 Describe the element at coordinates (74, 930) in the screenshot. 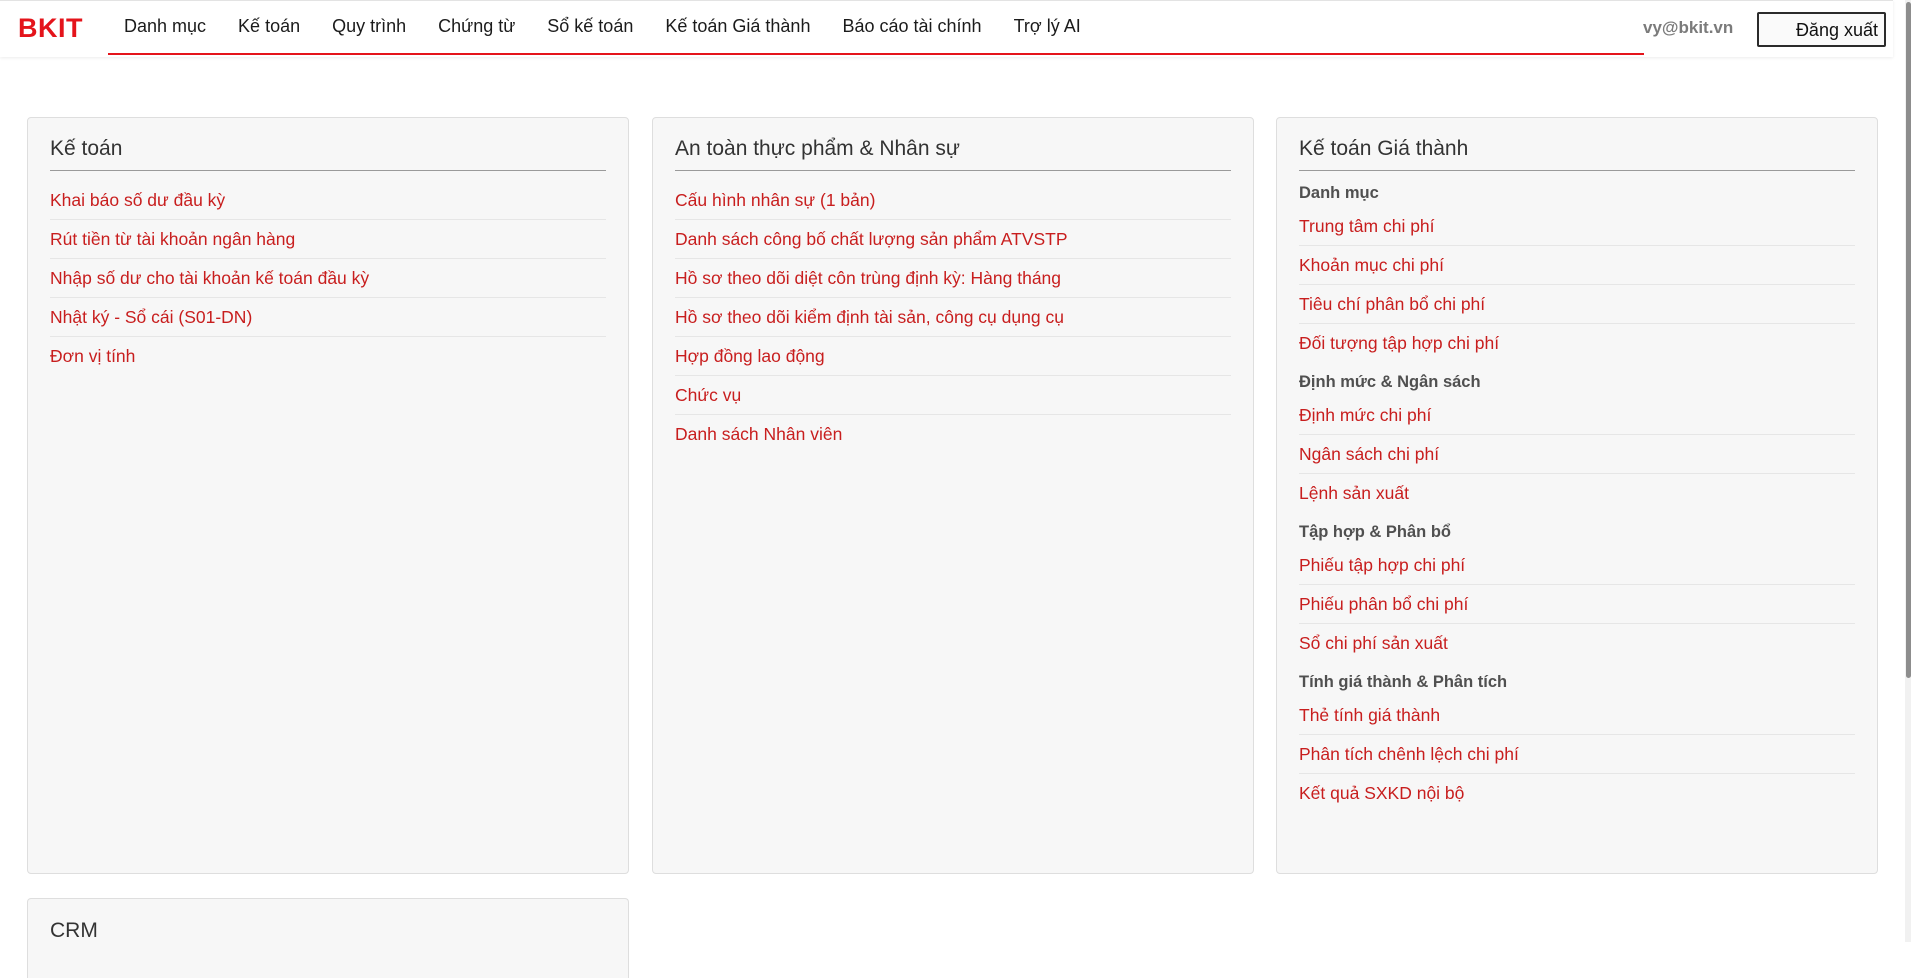

I see `card-title-crm: CRM` at that location.